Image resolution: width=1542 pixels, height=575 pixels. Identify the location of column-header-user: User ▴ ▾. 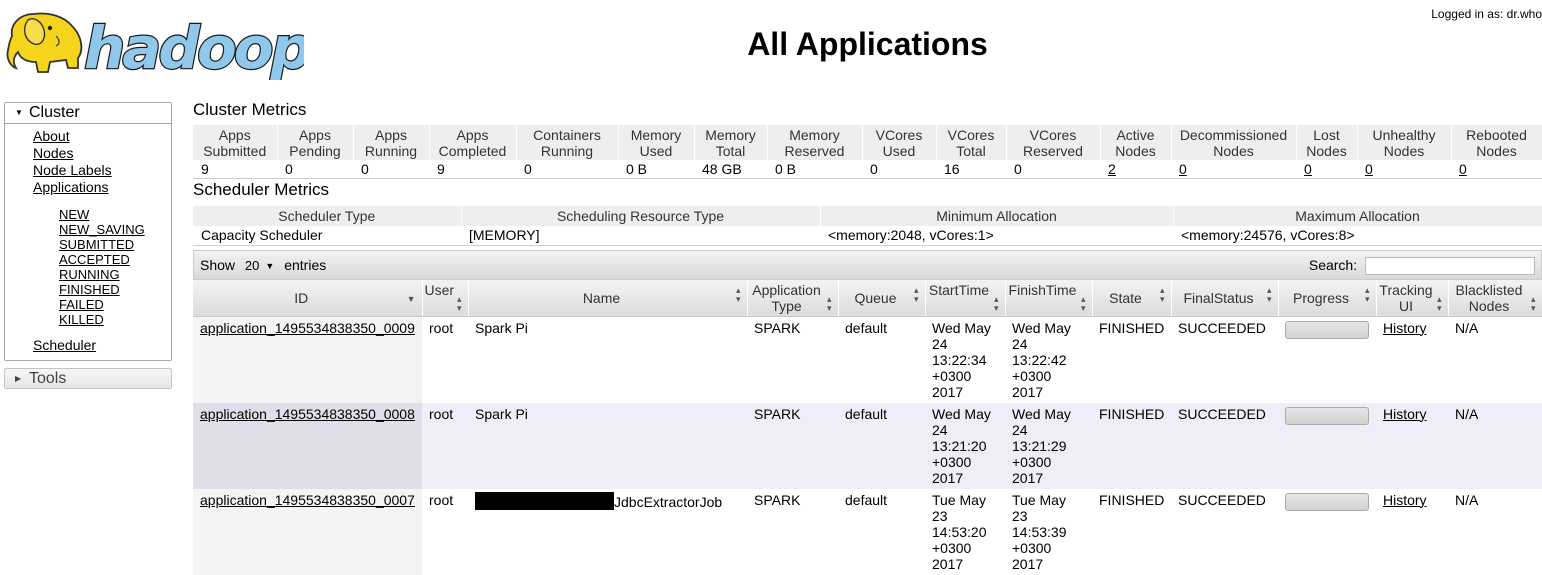
(445, 298).